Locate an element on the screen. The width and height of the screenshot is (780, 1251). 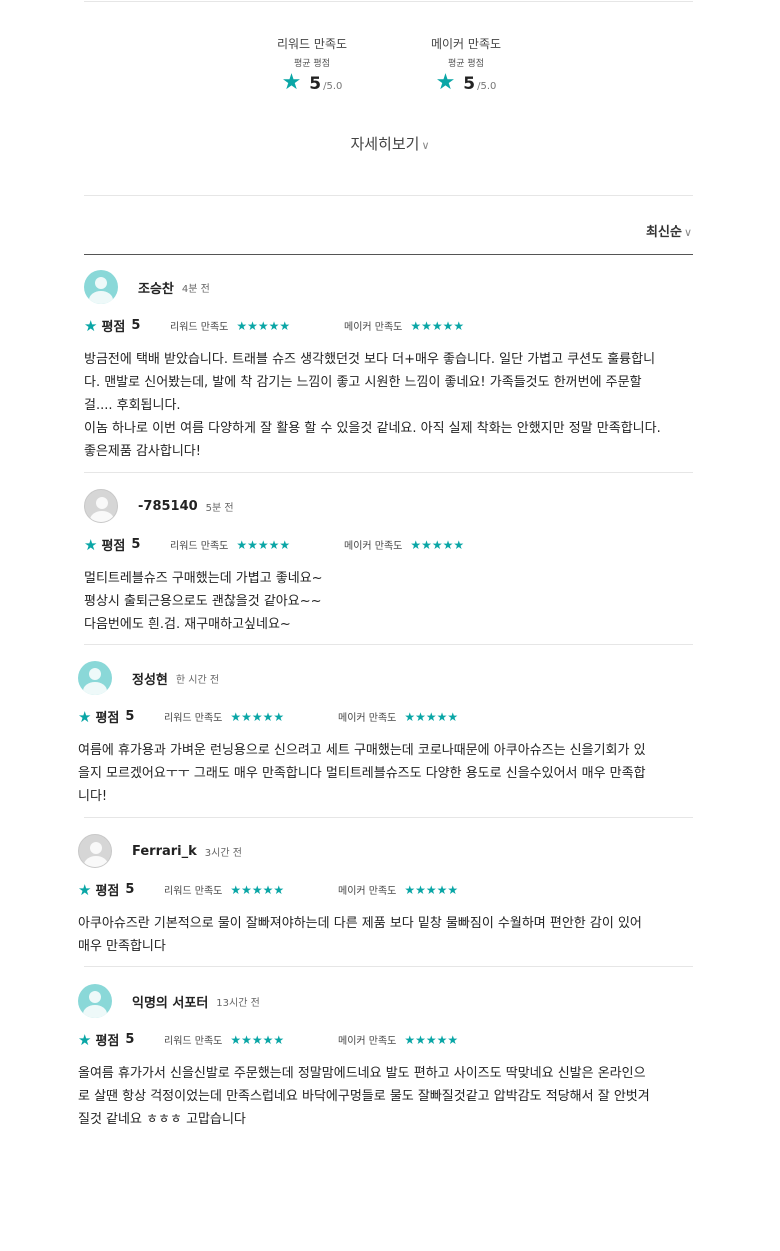
sort-dropdown: 최신순 ∨ is located at coordinates (651, 230).